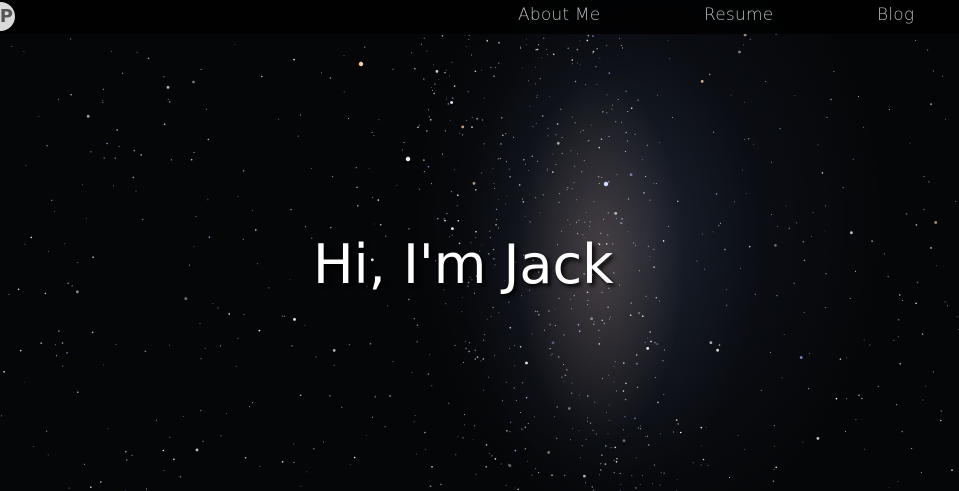  What do you see at coordinates (738, 15) in the screenshot?
I see `nav-link-resume: Resume` at bounding box center [738, 15].